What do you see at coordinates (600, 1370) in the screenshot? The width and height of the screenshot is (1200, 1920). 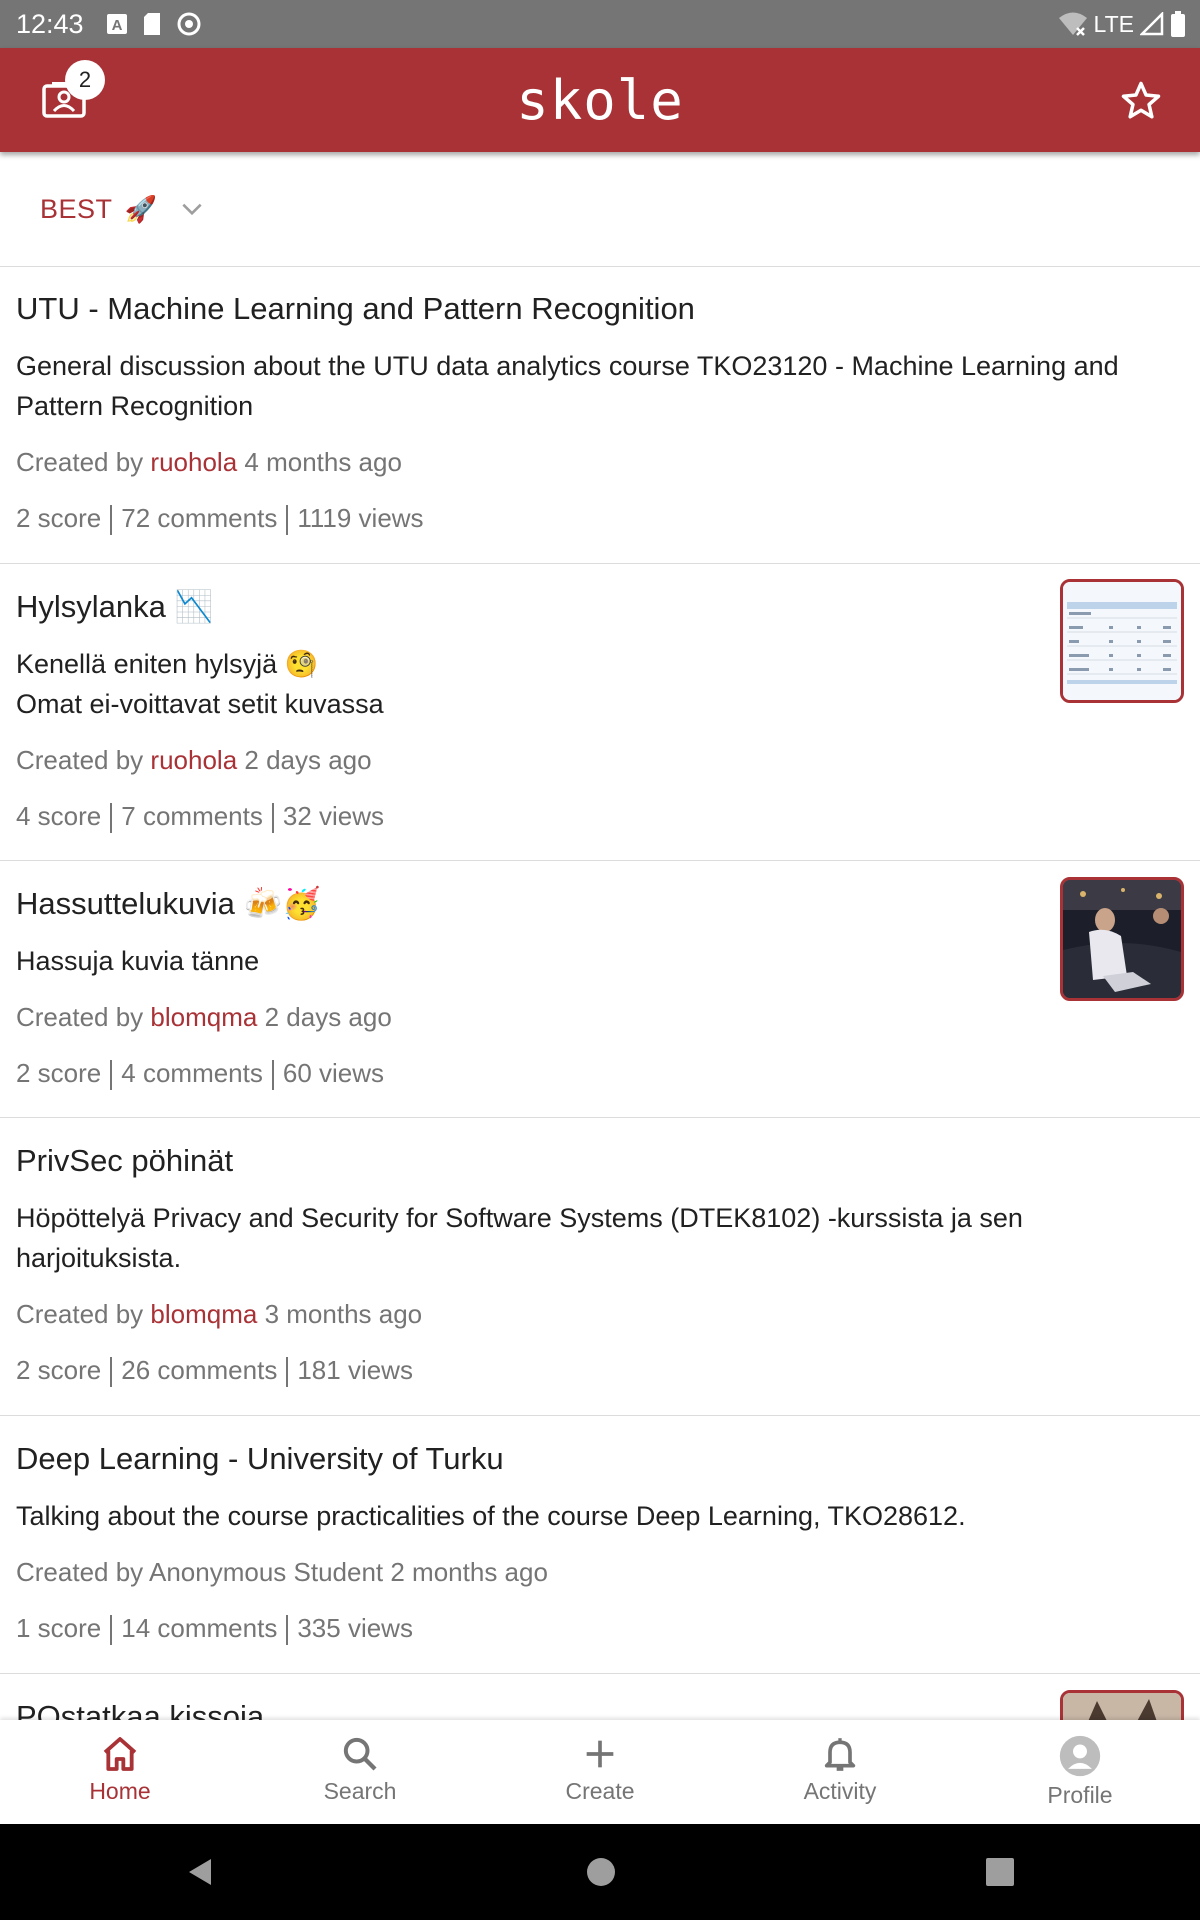 I see `post-stats: 2 score 26 comments 181 views` at bounding box center [600, 1370].